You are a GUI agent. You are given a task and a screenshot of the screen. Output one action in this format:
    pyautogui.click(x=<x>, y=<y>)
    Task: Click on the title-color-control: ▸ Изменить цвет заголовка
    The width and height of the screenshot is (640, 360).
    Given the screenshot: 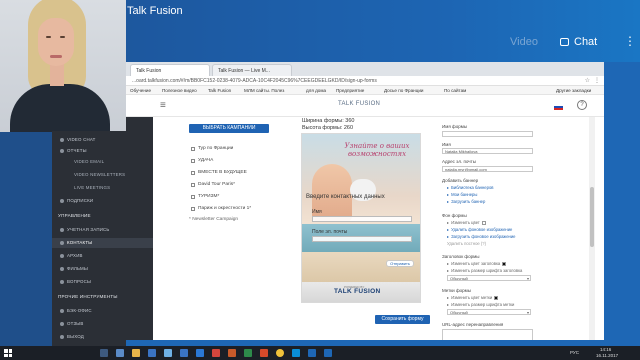 What is the action you would take?
    pyautogui.click(x=477, y=263)
    